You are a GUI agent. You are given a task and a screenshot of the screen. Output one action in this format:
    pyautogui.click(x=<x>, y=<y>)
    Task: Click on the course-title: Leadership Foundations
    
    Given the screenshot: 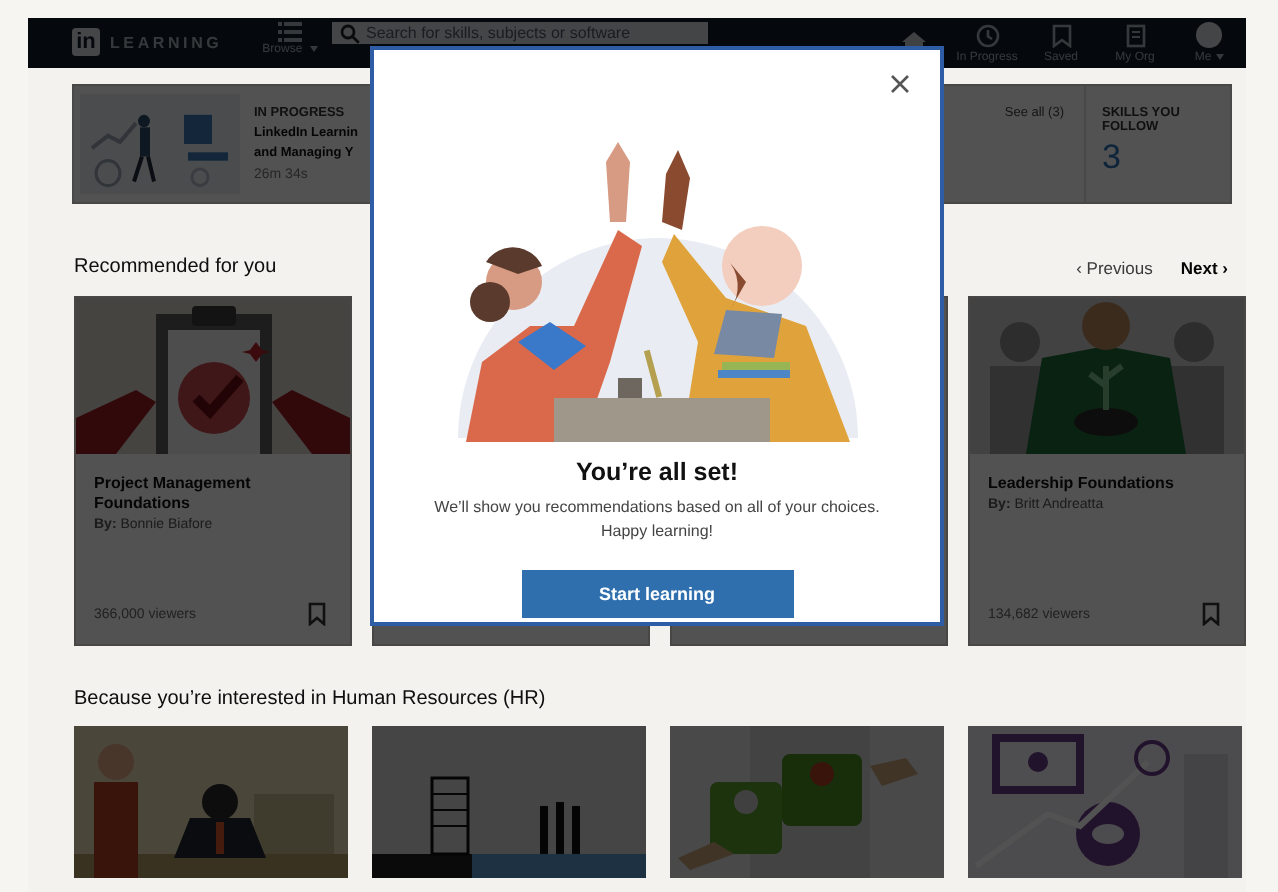 What is the action you would take?
    pyautogui.click(x=1107, y=484)
    